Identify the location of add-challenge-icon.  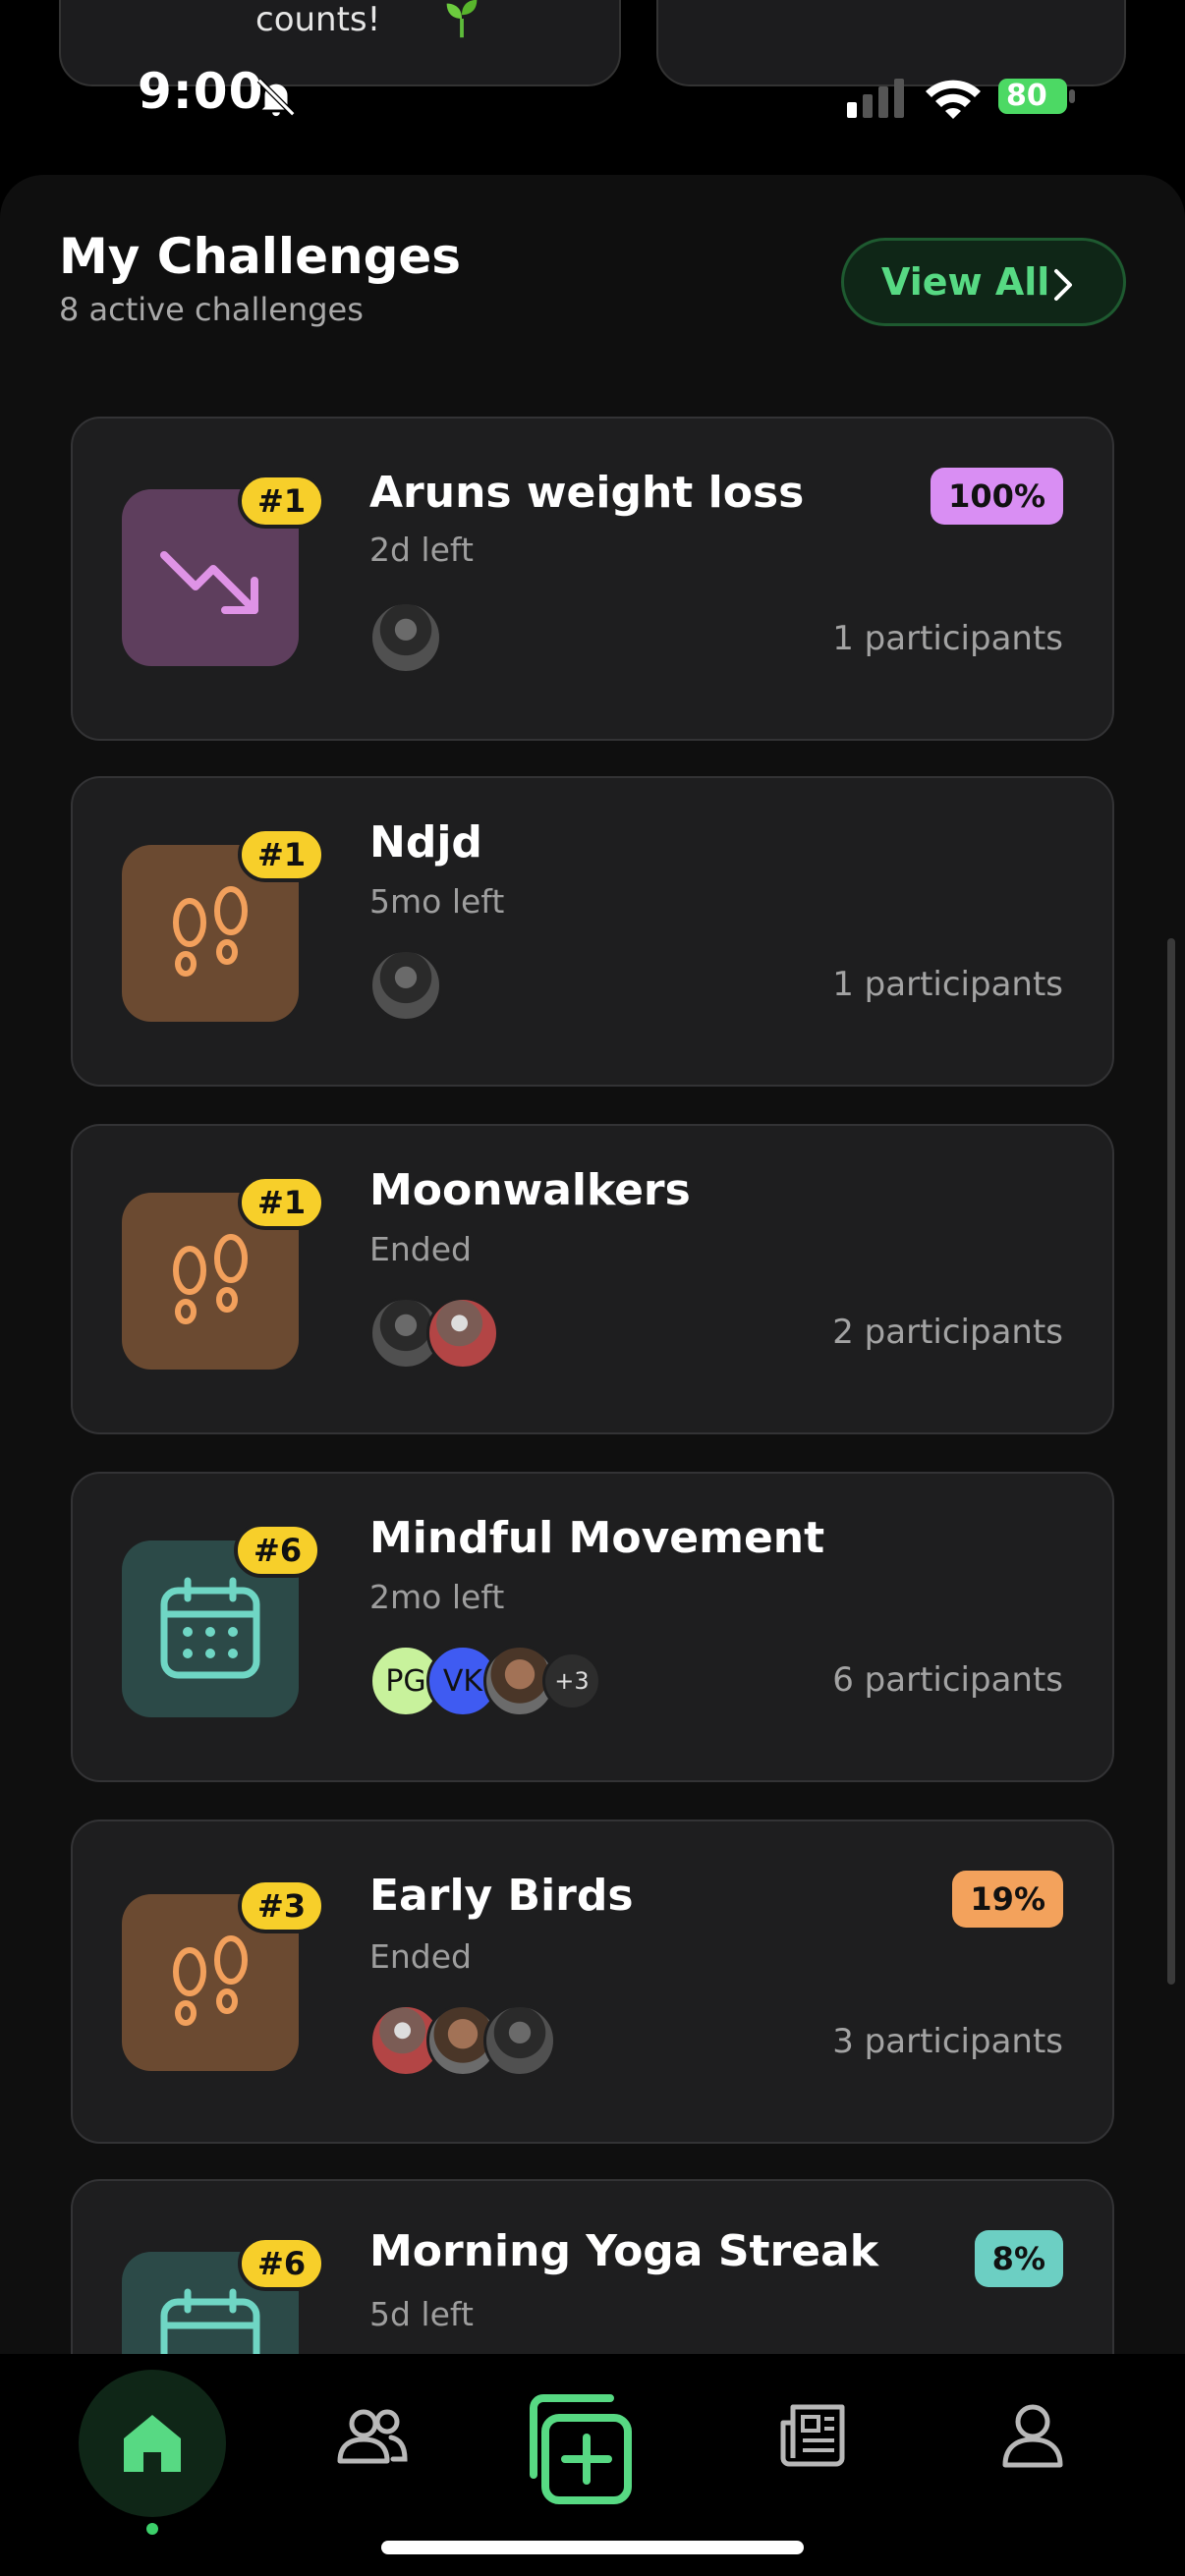
(581, 2449).